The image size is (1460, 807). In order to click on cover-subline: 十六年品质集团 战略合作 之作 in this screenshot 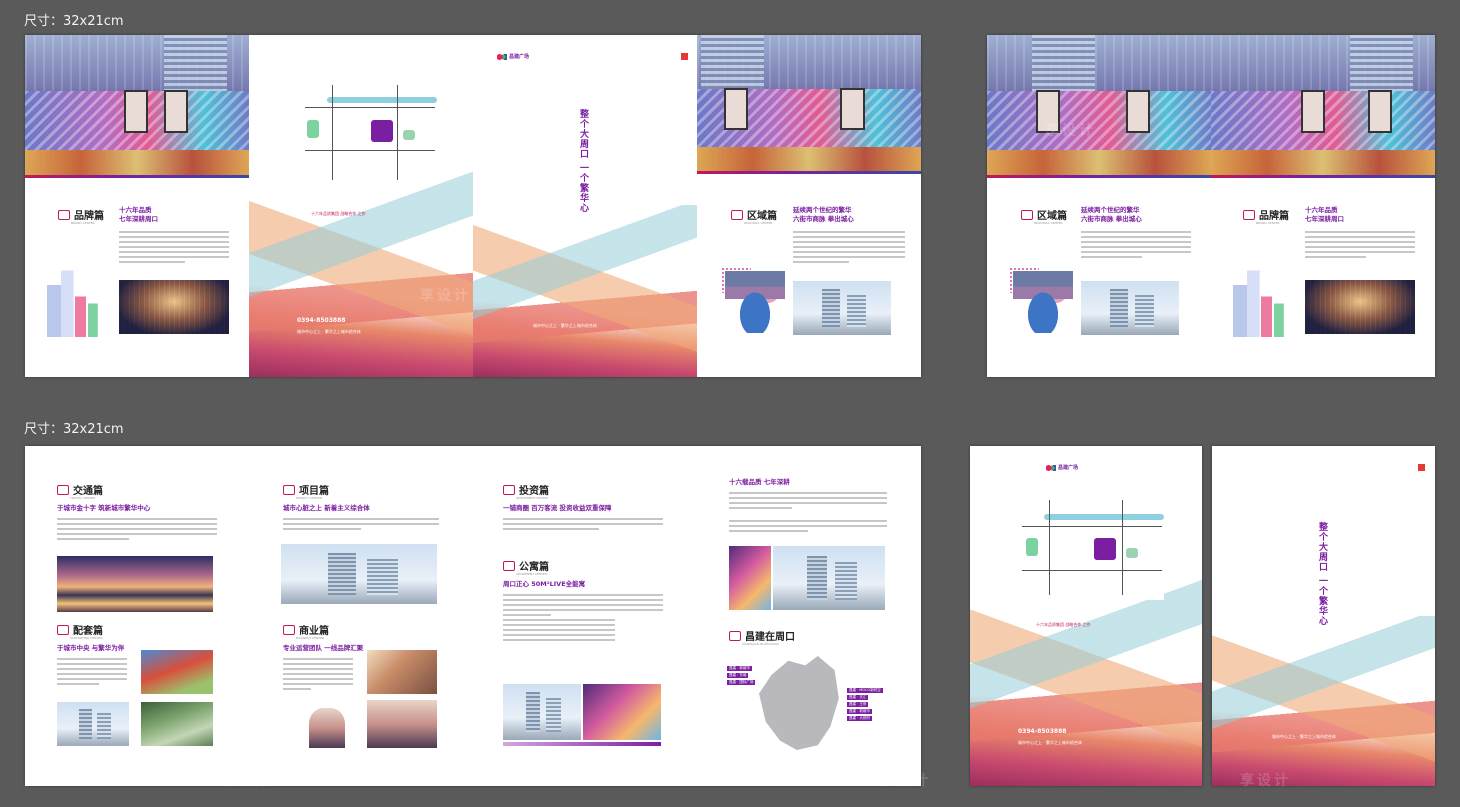, I will do `click(338, 213)`.